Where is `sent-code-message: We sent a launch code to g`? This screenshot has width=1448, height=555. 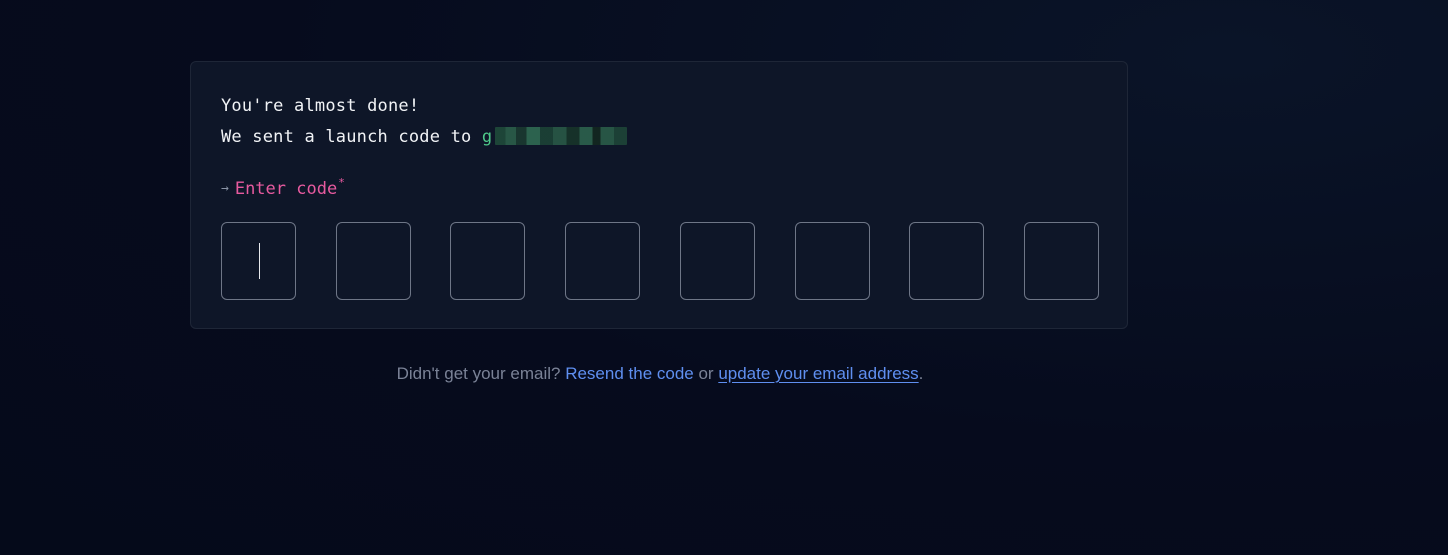 sent-code-message: We sent a launch code to g is located at coordinates (424, 137).